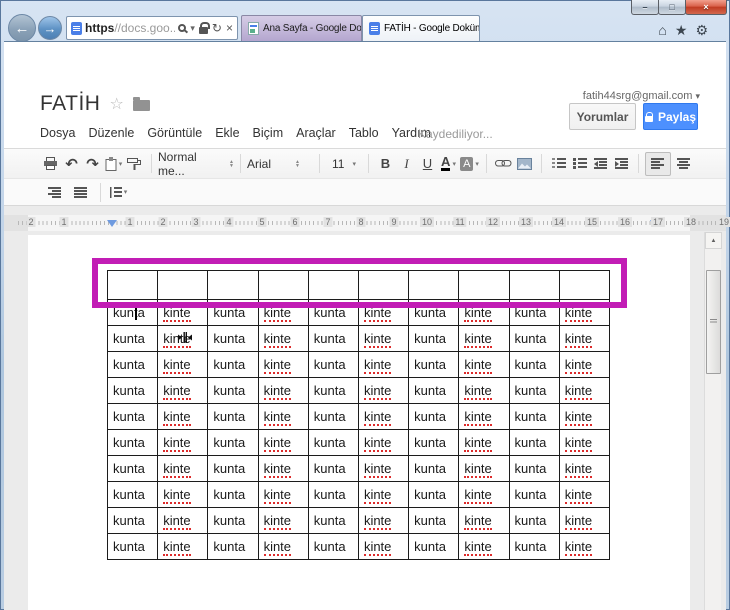 This screenshot has width=730, height=610. I want to click on share-button: Paylaş, so click(670, 116).